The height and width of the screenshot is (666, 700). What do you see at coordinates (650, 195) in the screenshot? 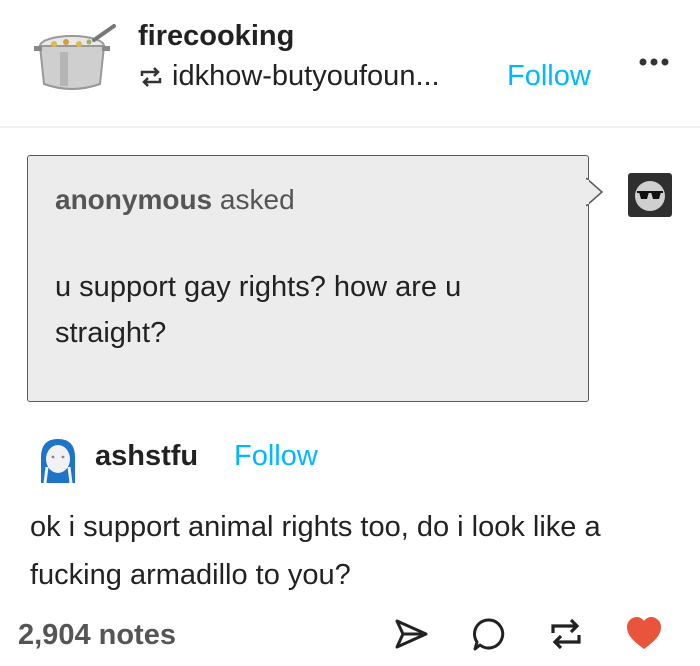
I see `ask-avatar-sunglasses-icon` at bounding box center [650, 195].